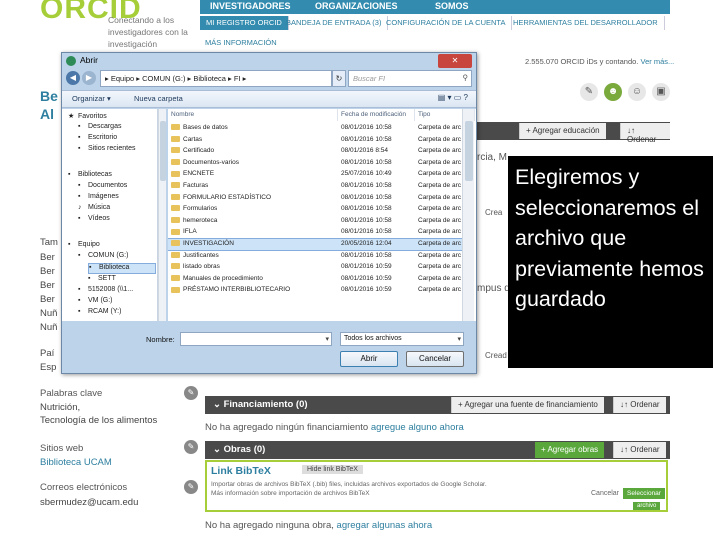 This screenshot has width=720, height=540. Describe the element at coordinates (356, 6) in the screenshot. I see `nav-organizations: ORGANIZACIONES` at that location.